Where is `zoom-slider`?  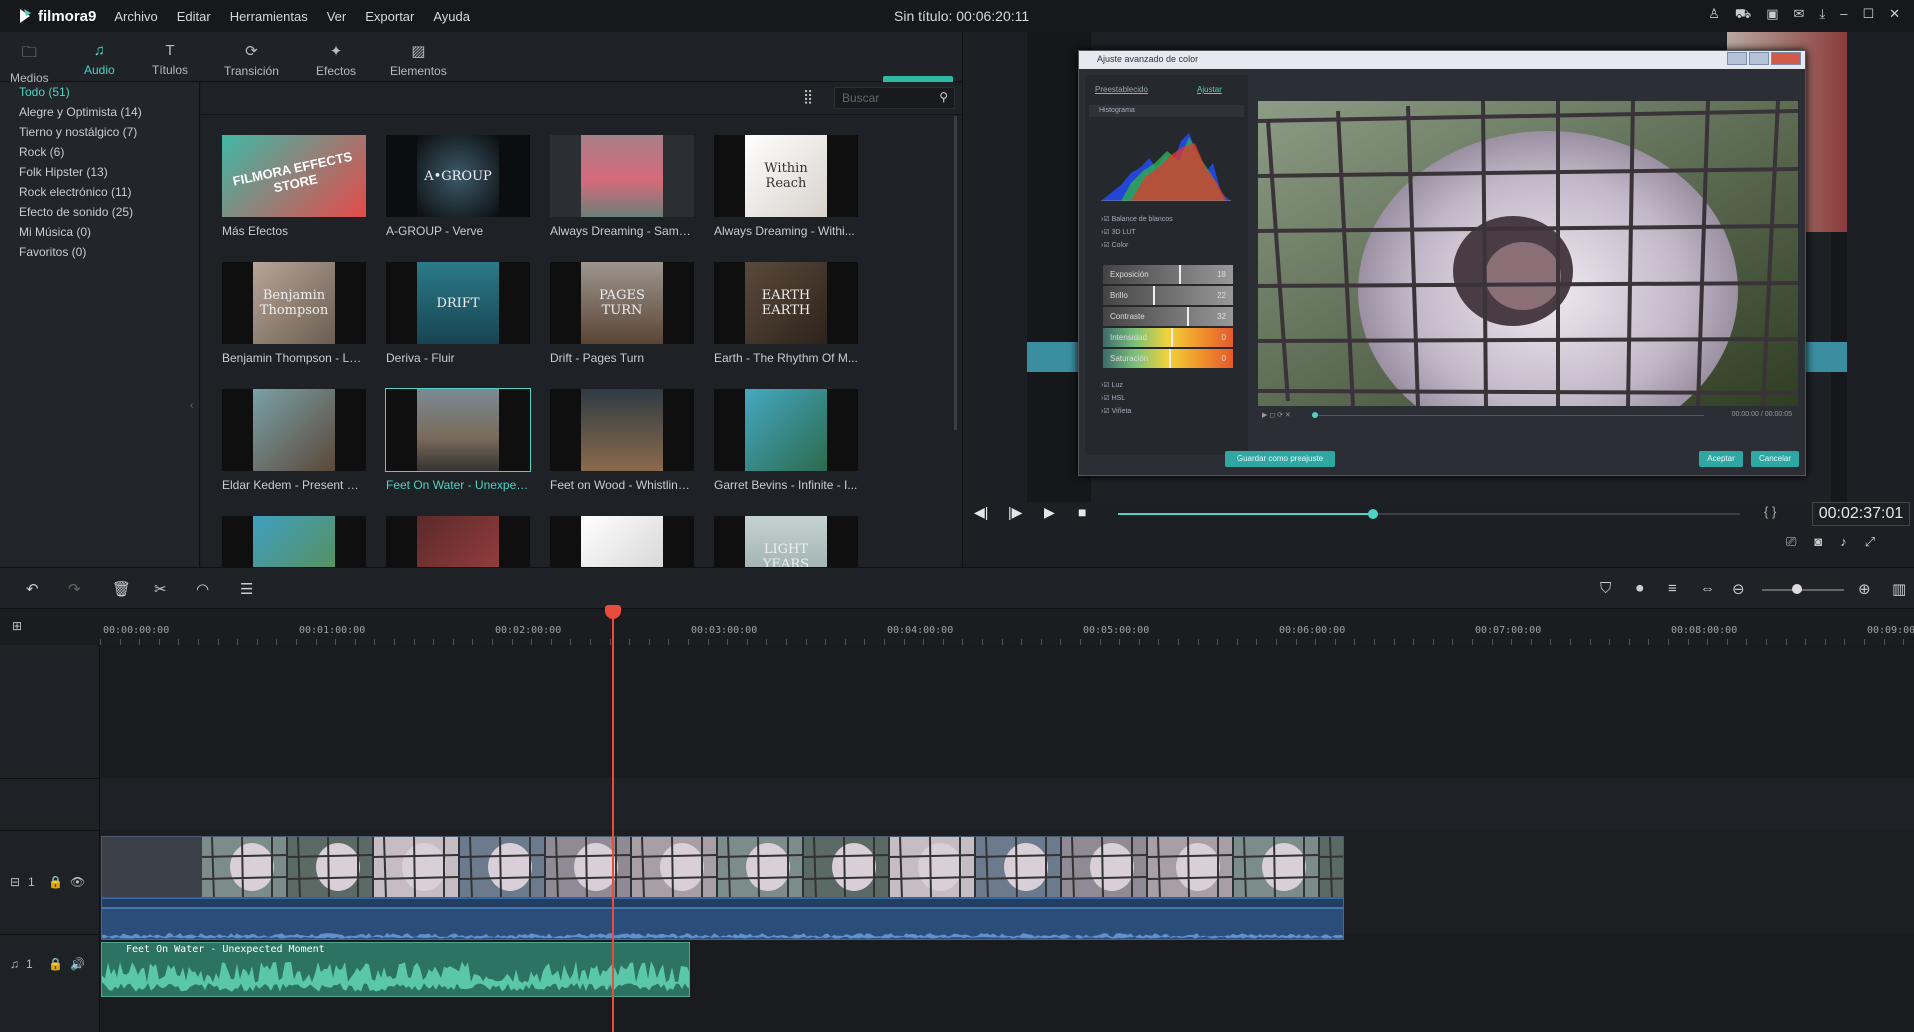 zoom-slider is located at coordinates (1803, 590).